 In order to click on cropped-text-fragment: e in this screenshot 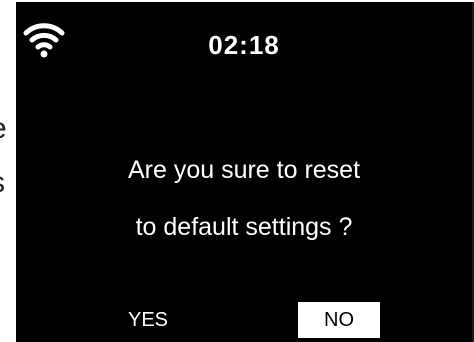, I will do `click(8, 129)`.